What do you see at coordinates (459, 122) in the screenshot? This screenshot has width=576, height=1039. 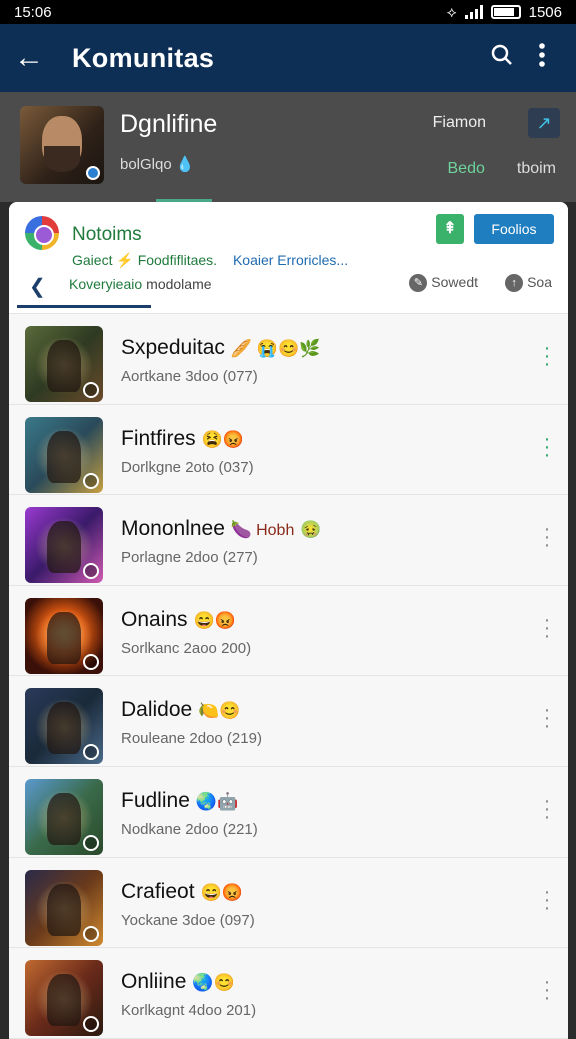 I see `profile-right-label: Fiamon` at bounding box center [459, 122].